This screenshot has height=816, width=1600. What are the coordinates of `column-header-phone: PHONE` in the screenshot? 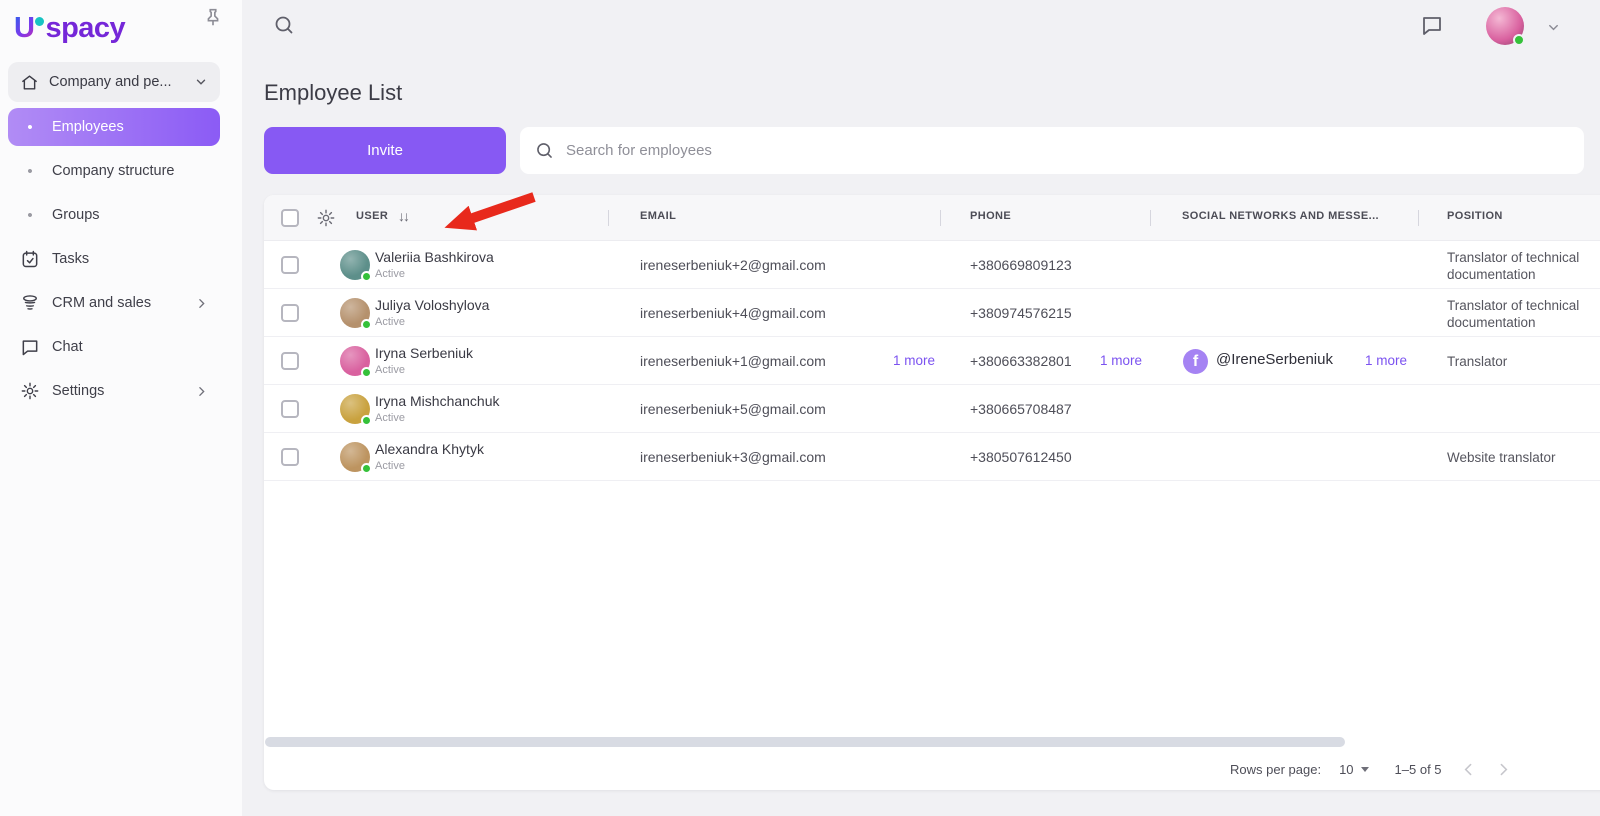 It's located at (990, 216).